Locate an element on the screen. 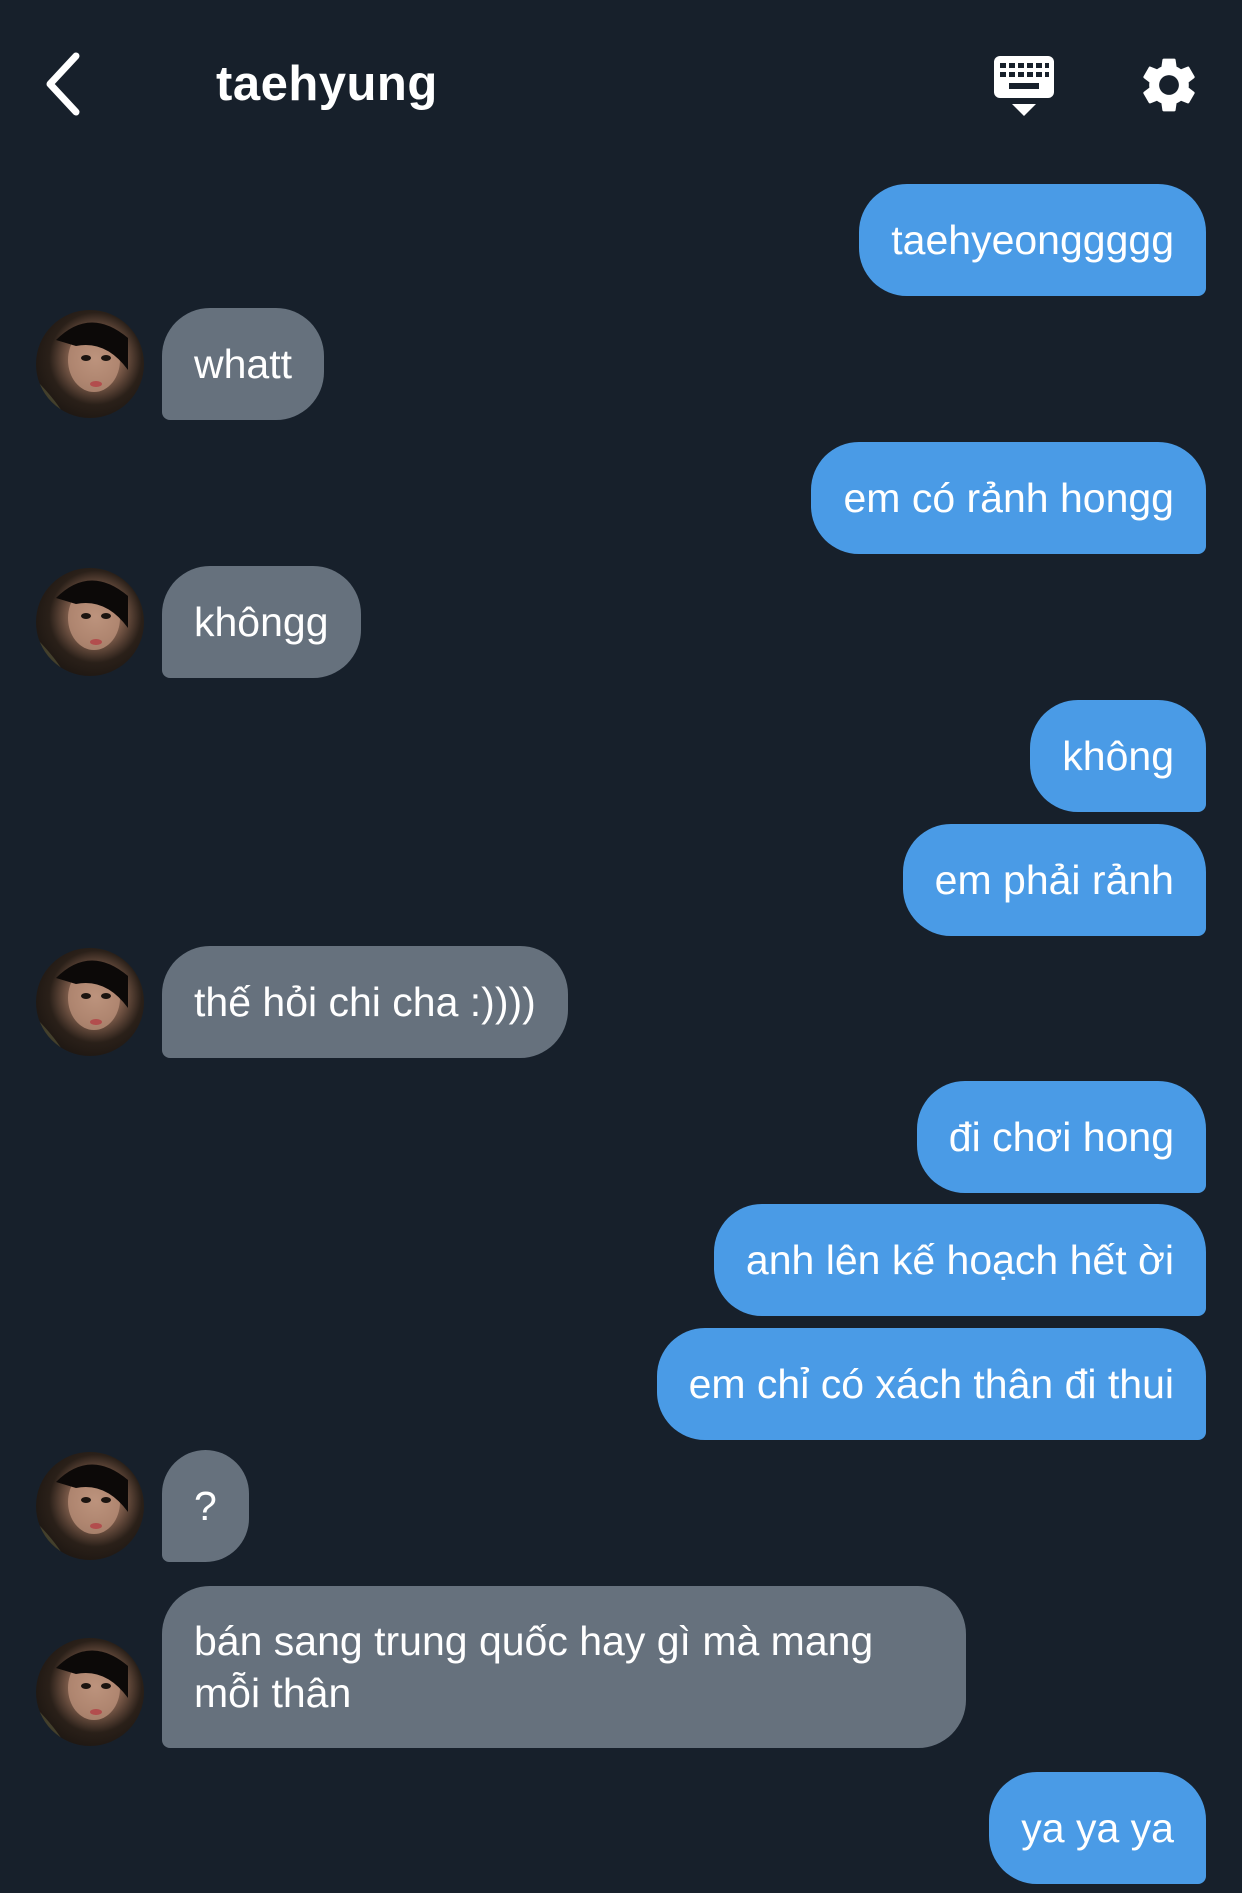 The image size is (1242, 1893). outgoing-message: đi chơi hong is located at coordinates (1061, 1137).